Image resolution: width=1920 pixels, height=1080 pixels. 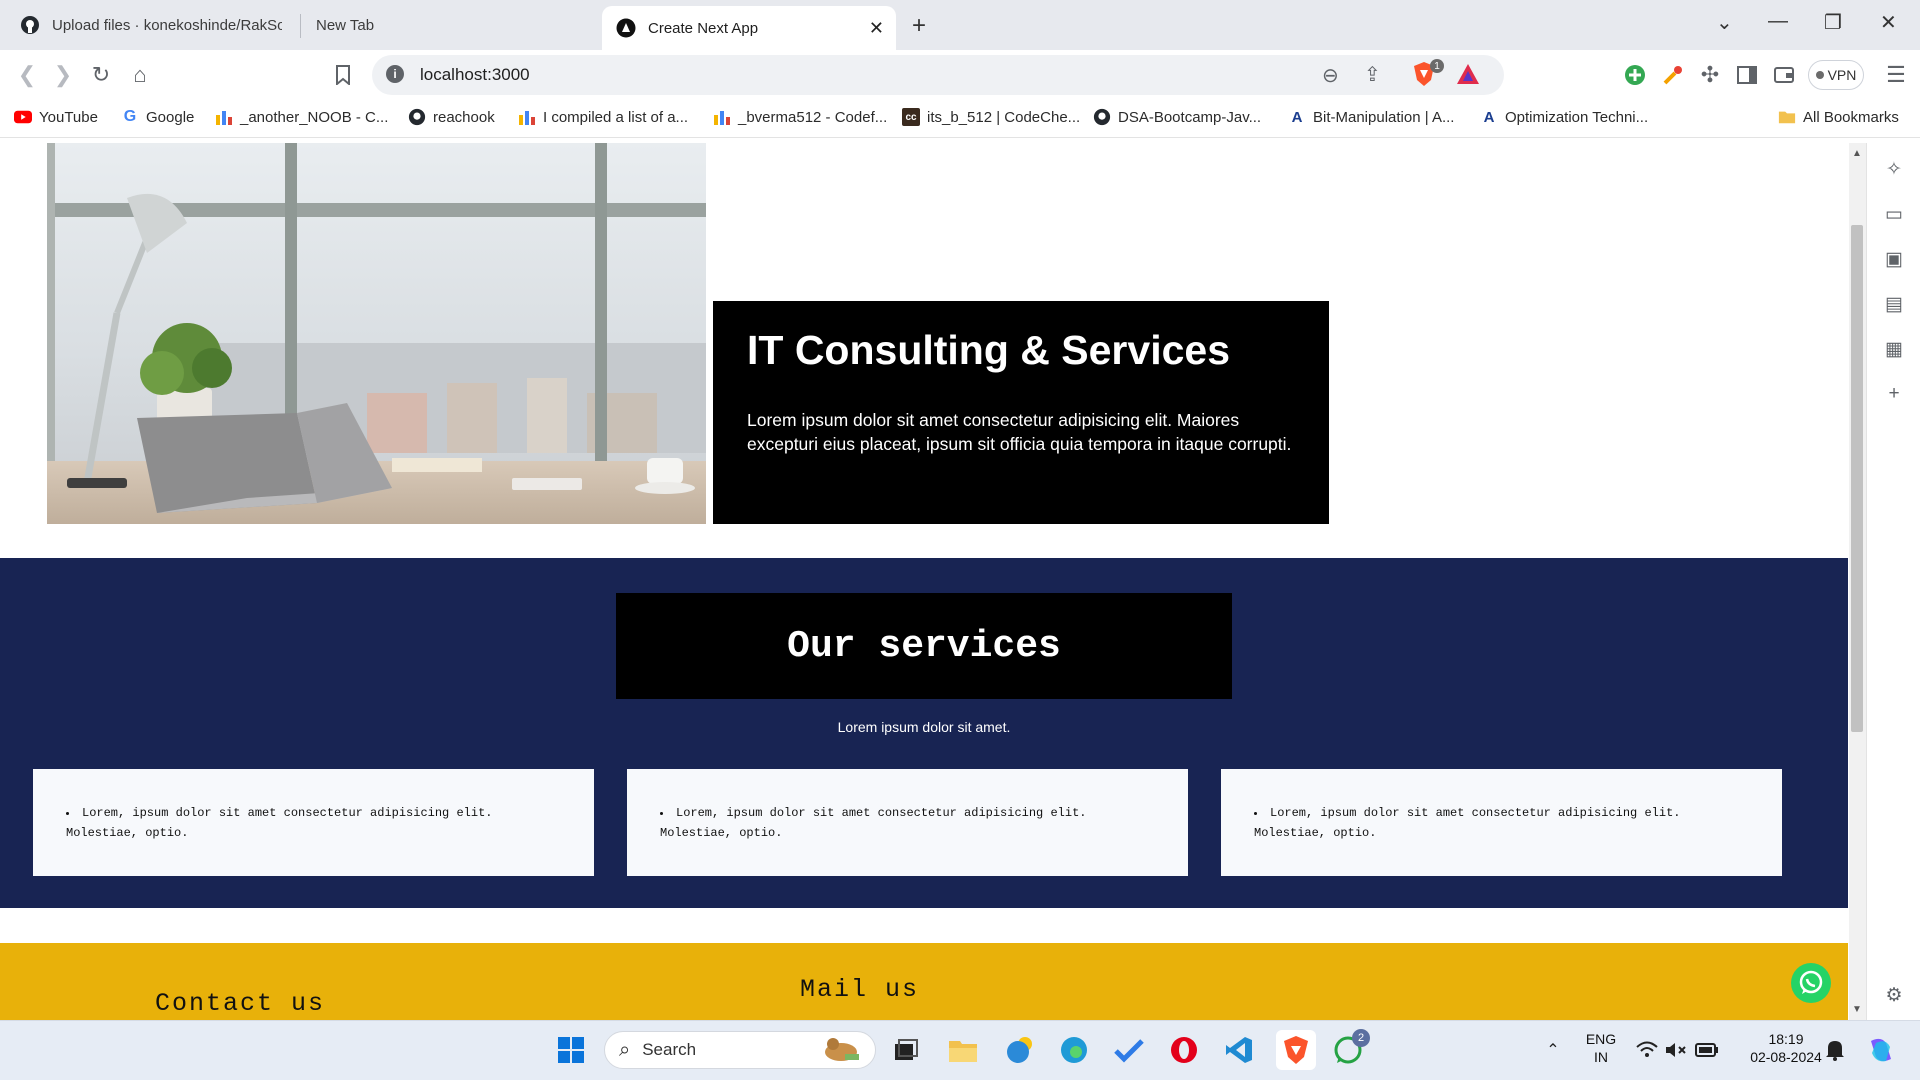 What do you see at coordinates (919, 26) in the screenshot?
I see `new-tab-button: +` at bounding box center [919, 26].